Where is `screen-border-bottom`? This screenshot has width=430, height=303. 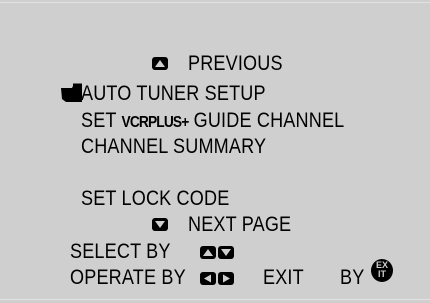
screen-border-bottom is located at coordinates (215, 299).